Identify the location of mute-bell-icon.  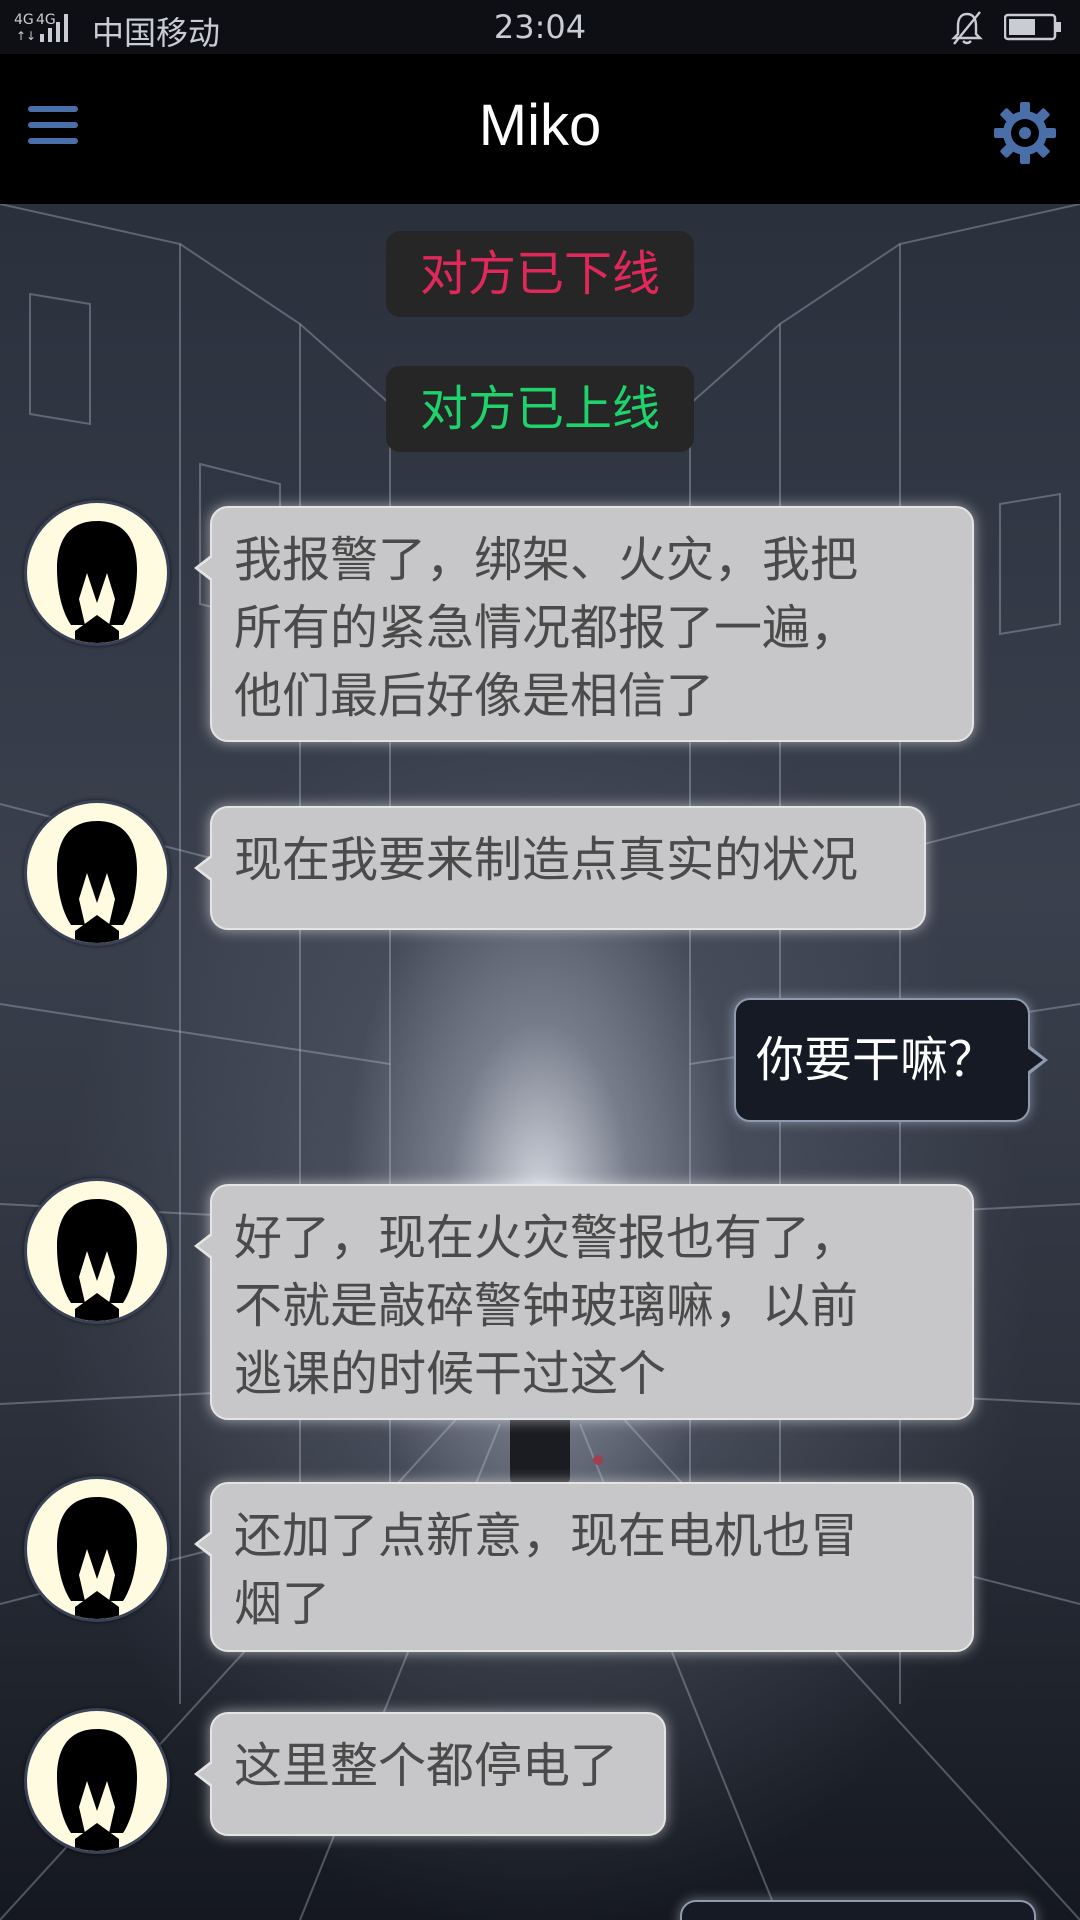
(967, 28).